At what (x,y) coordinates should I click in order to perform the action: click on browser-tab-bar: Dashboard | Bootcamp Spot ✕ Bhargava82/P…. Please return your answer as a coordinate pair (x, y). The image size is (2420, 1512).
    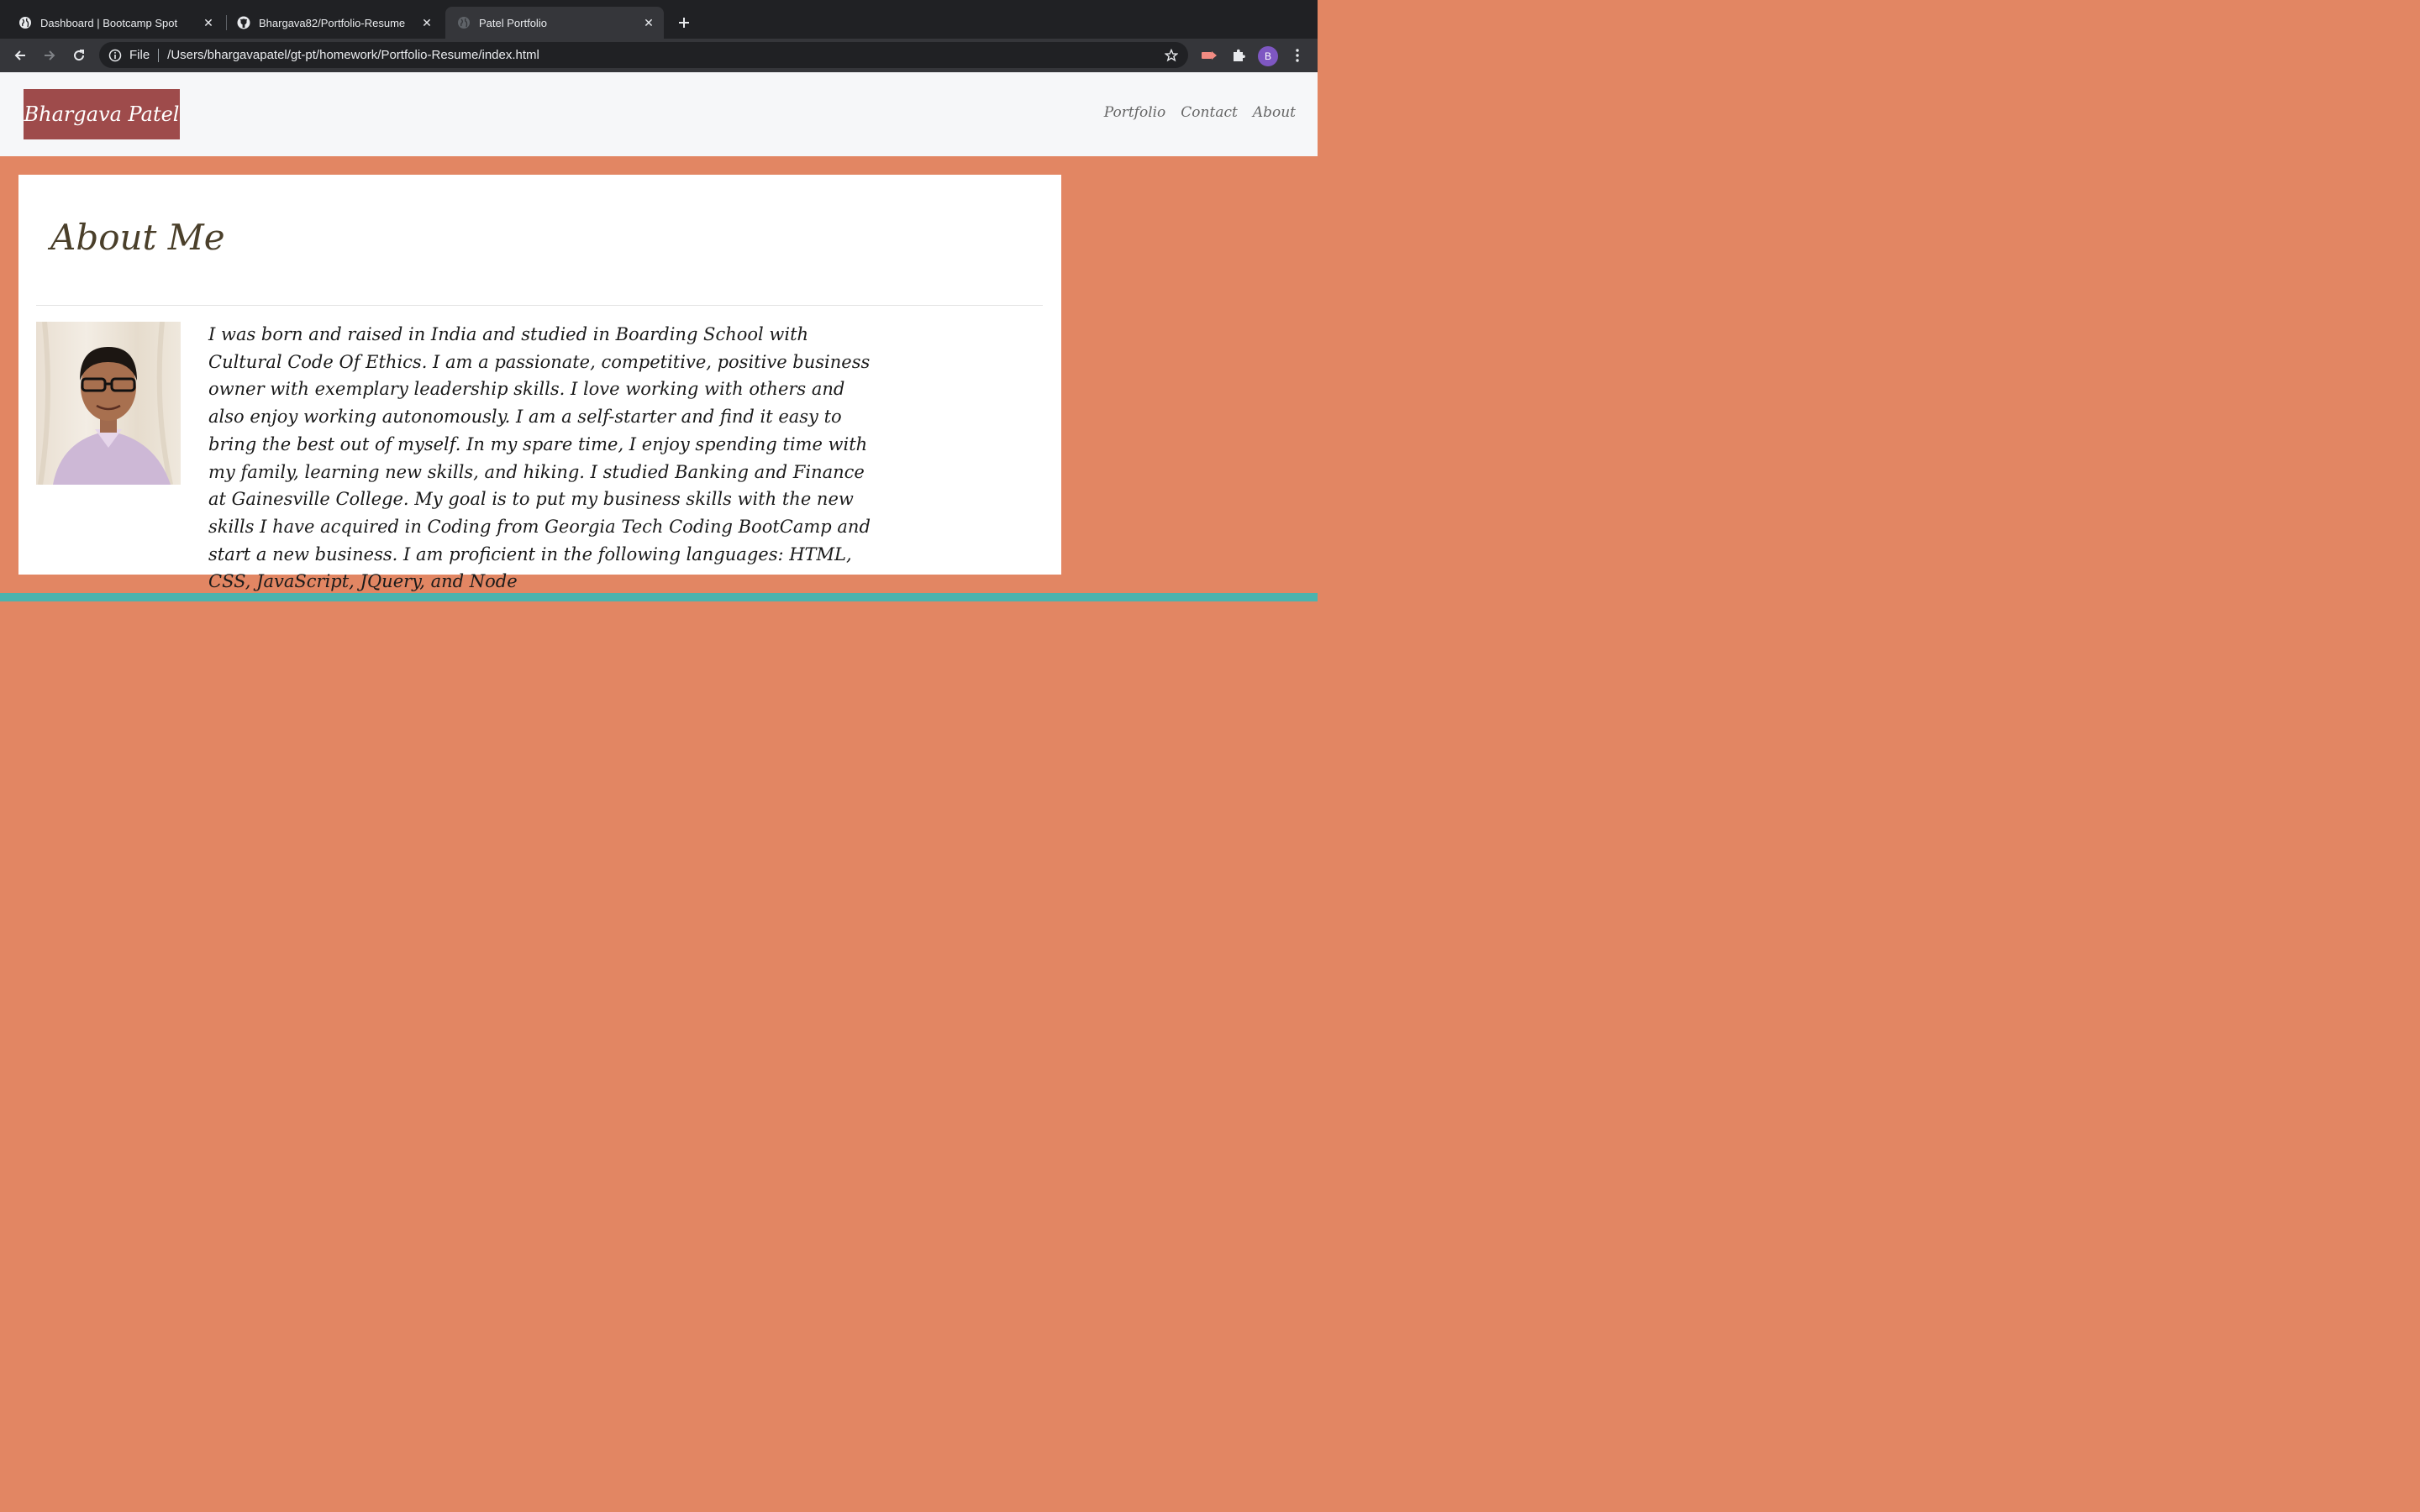
    Looking at the image, I should click on (659, 19).